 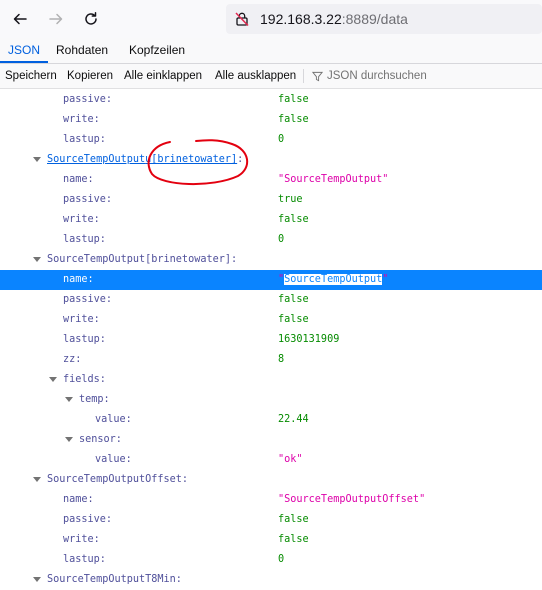 I want to click on forward-arrow-icon, so click(x=56, y=19).